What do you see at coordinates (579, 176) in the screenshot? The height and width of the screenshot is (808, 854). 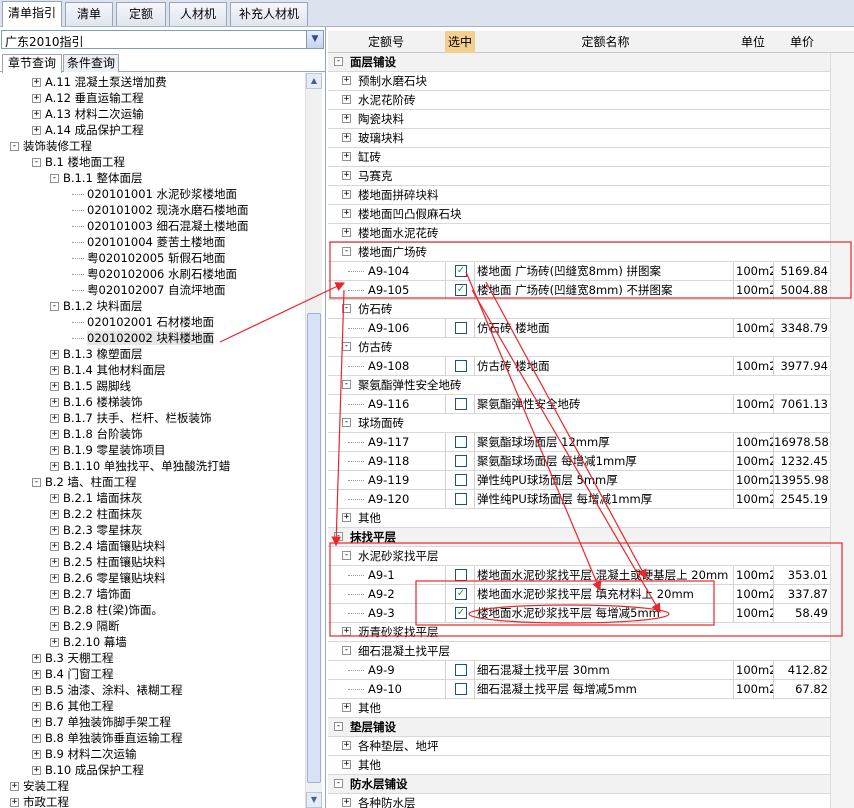 I see `quota-category-row: + 马赛克` at bounding box center [579, 176].